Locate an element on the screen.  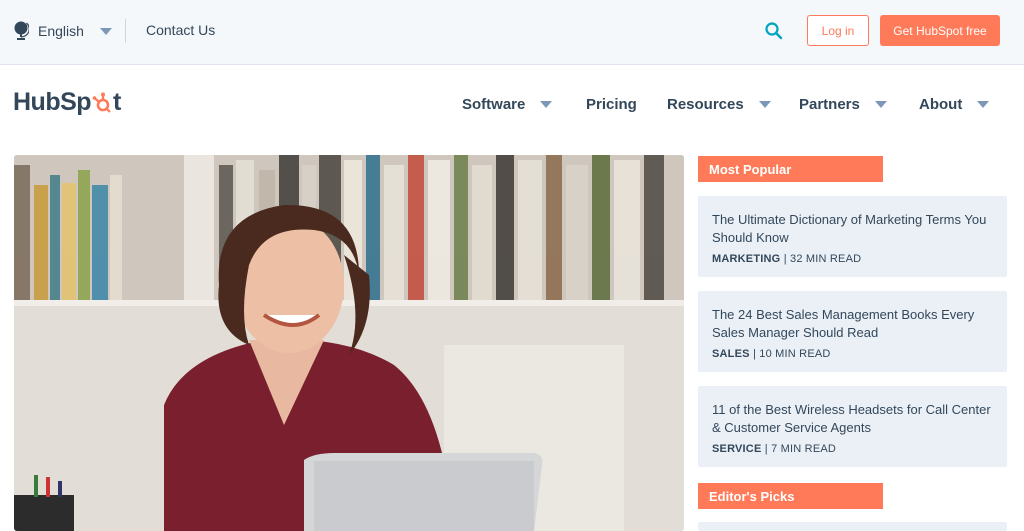
article-category: SALES is located at coordinates (731, 354).